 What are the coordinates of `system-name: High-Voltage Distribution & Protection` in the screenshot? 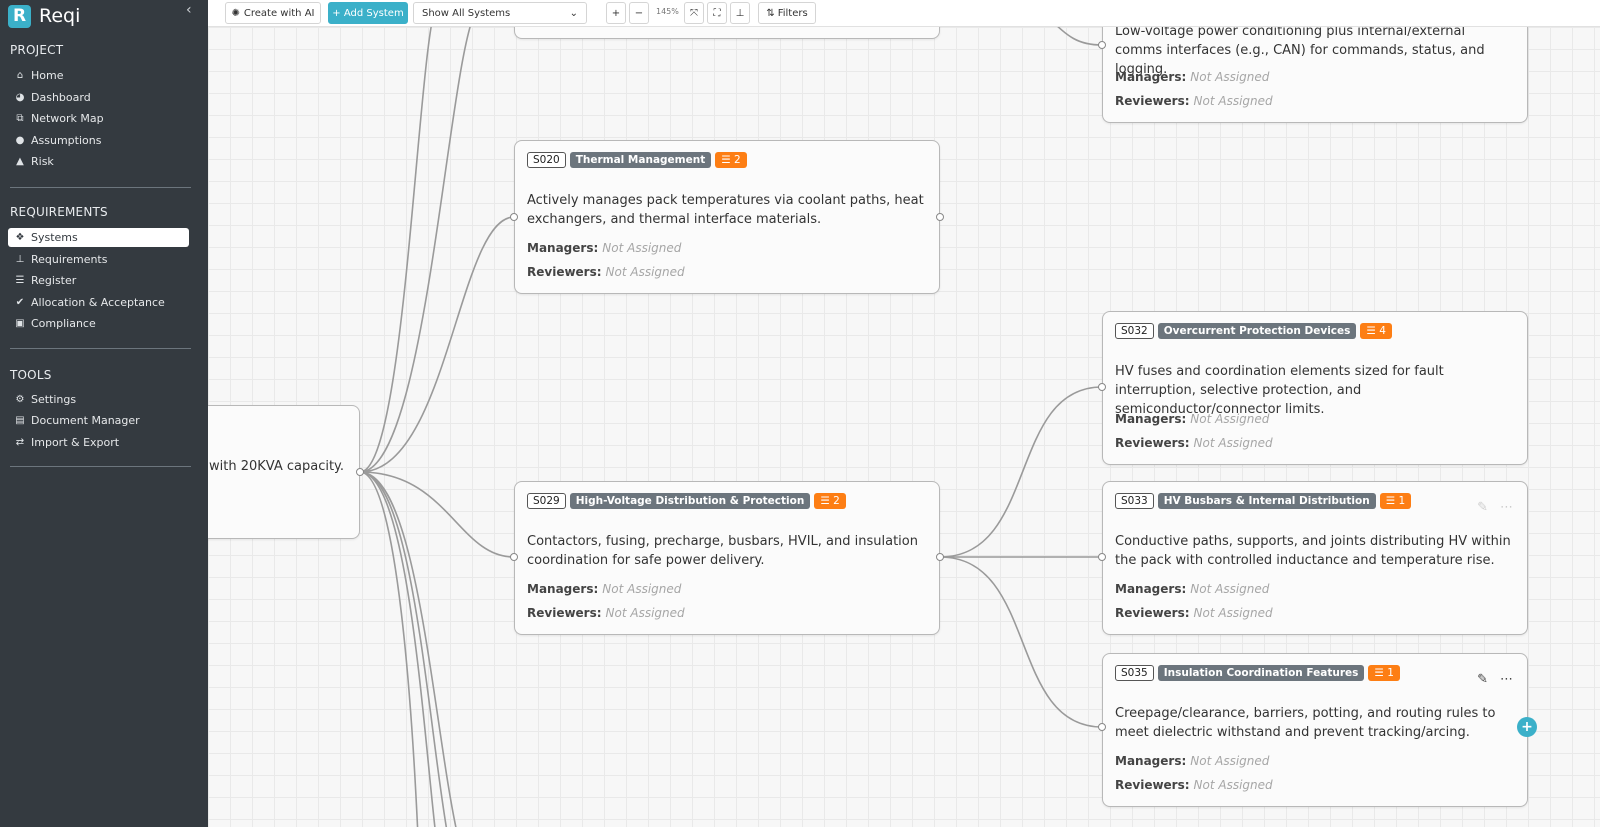 It's located at (690, 501).